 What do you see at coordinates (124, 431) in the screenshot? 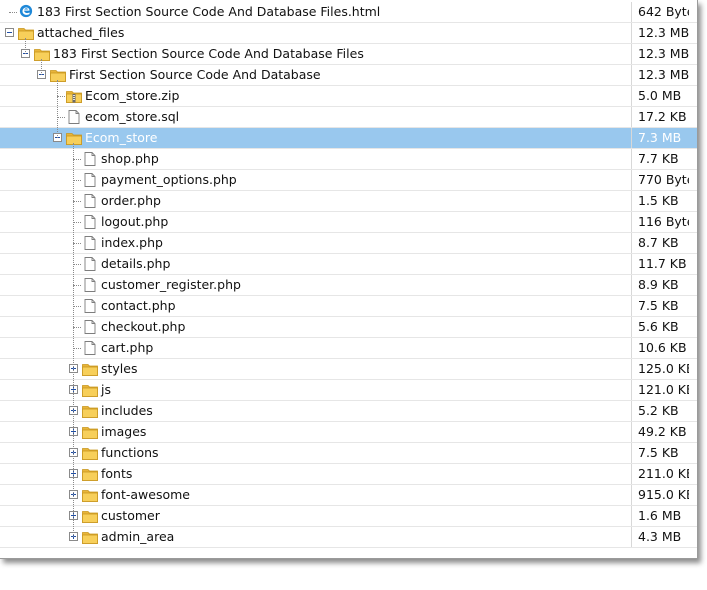
I see `tree-item-label: images` at bounding box center [124, 431].